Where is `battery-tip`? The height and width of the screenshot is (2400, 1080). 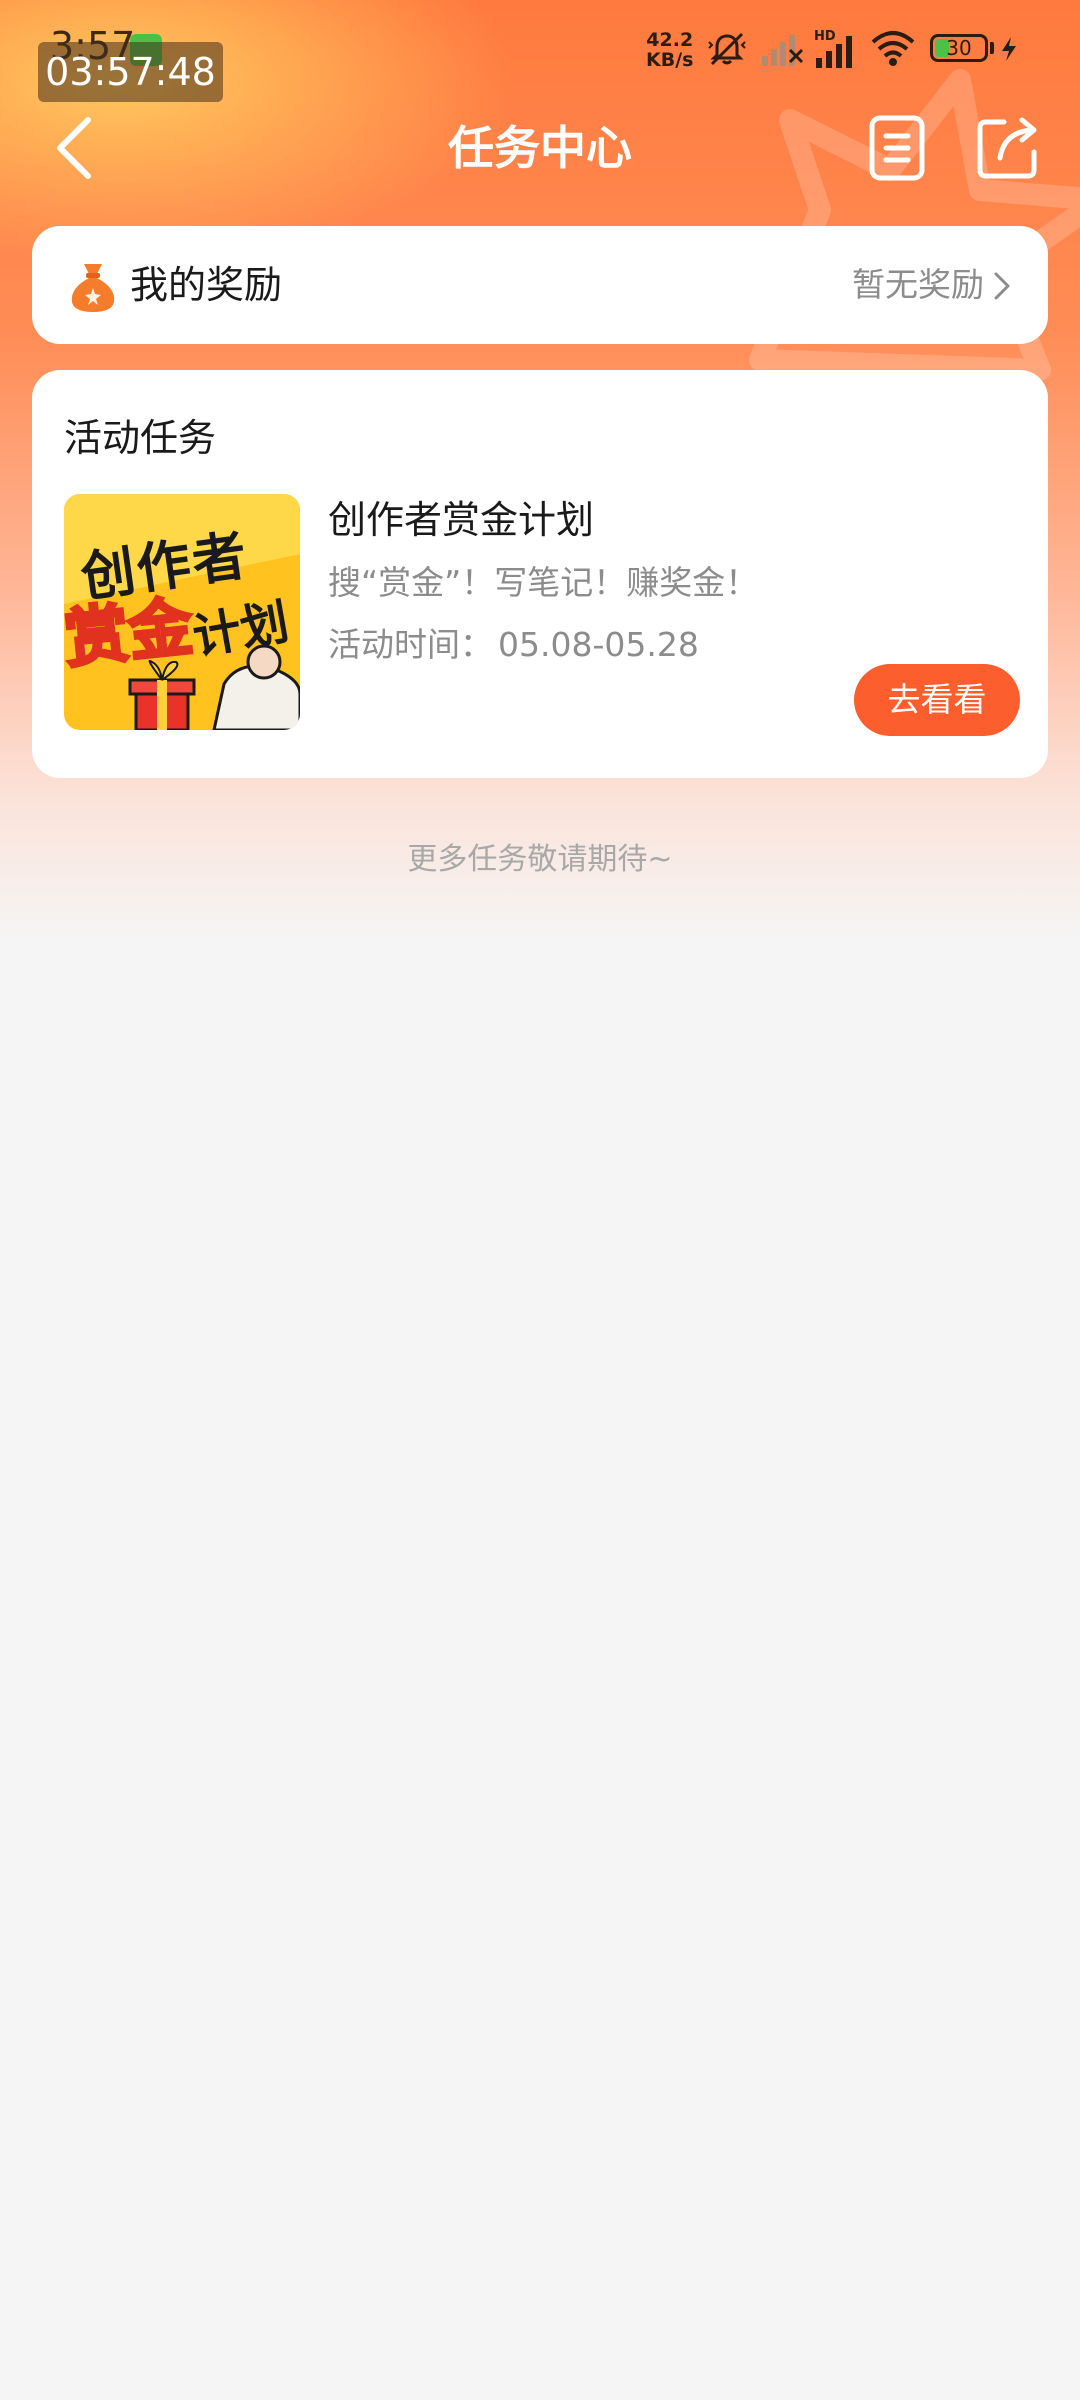 battery-tip is located at coordinates (992, 48).